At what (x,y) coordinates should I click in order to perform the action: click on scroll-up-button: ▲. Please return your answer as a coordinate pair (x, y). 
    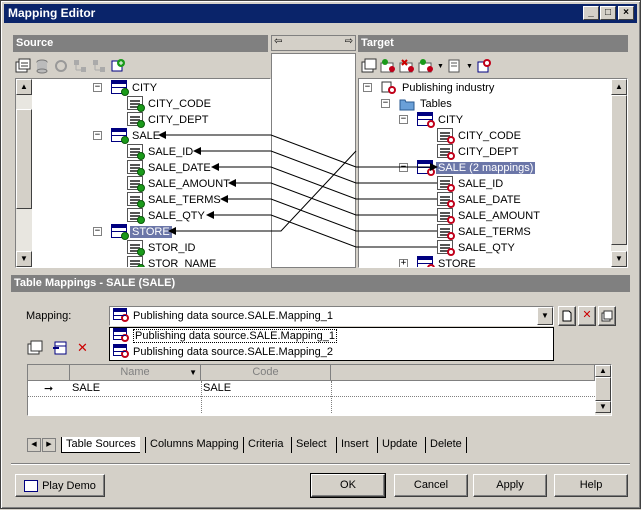
    Looking at the image, I should click on (603, 371).